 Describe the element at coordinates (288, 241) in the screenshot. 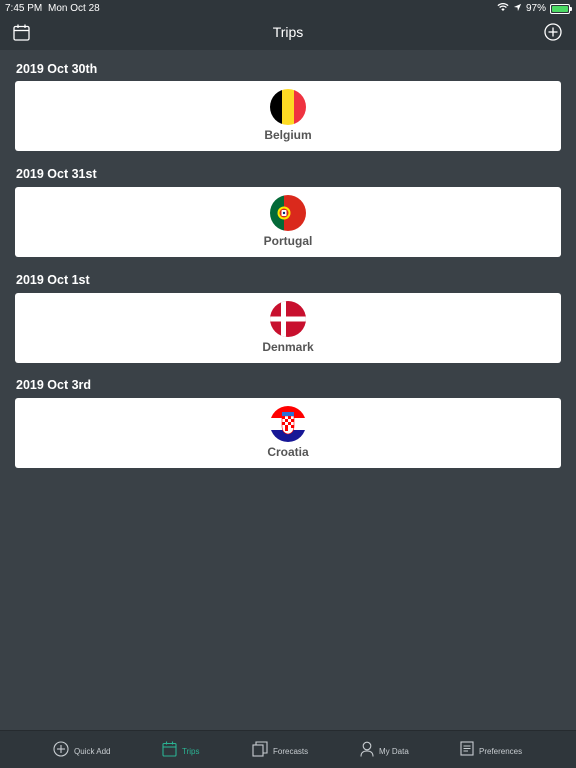

I see `country-name: Portugal` at that location.